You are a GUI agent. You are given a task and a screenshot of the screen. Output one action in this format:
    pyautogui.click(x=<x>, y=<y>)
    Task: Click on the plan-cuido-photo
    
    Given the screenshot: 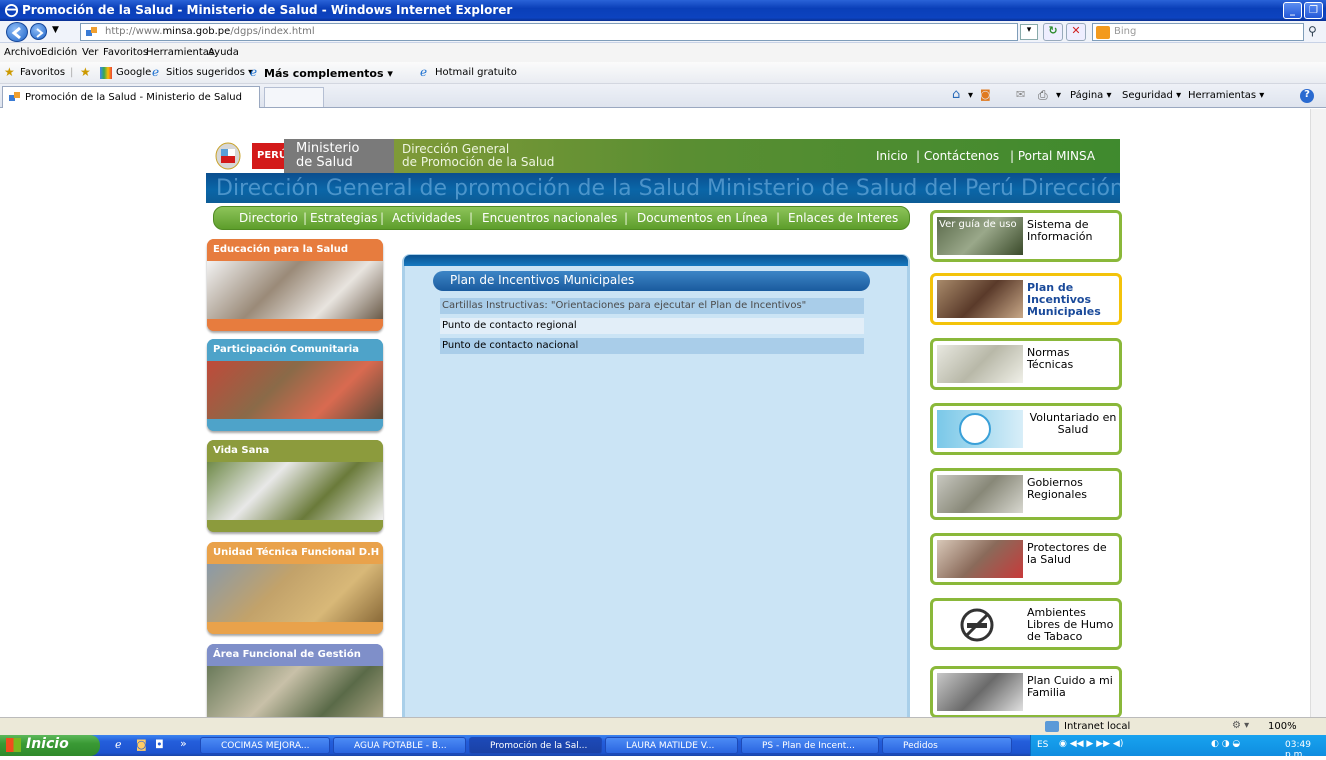 What is the action you would take?
    pyautogui.click(x=980, y=692)
    